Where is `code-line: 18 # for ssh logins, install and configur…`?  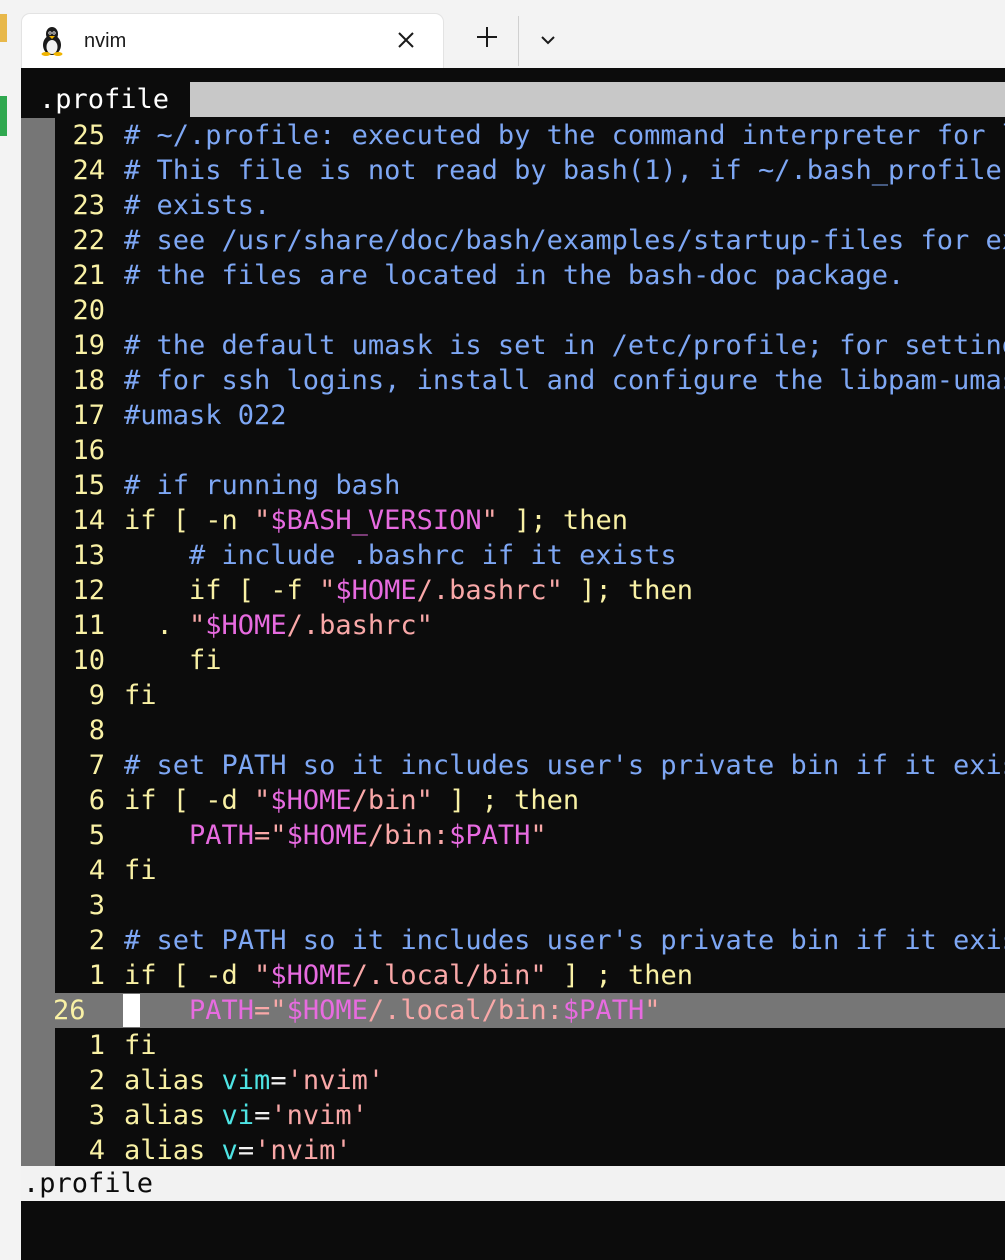 code-line: 18 # for ssh logins, install and configur… is located at coordinates (513, 380).